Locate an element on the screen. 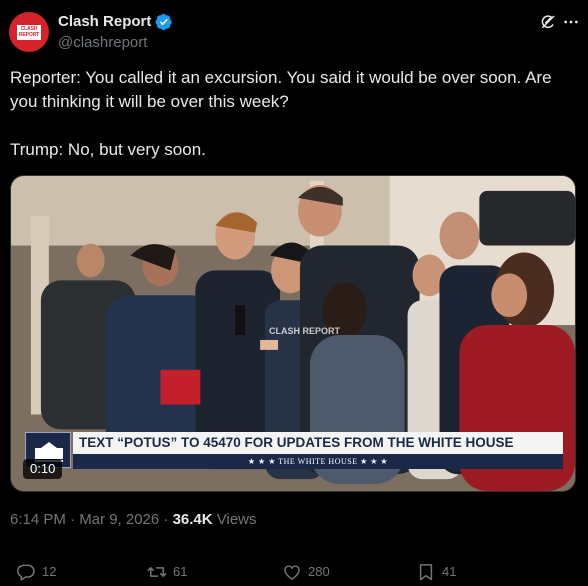 The image size is (588, 586). tweet-meta: 6:14 PM · Mar 9, 2026 · 36.4K Views is located at coordinates (133, 520).